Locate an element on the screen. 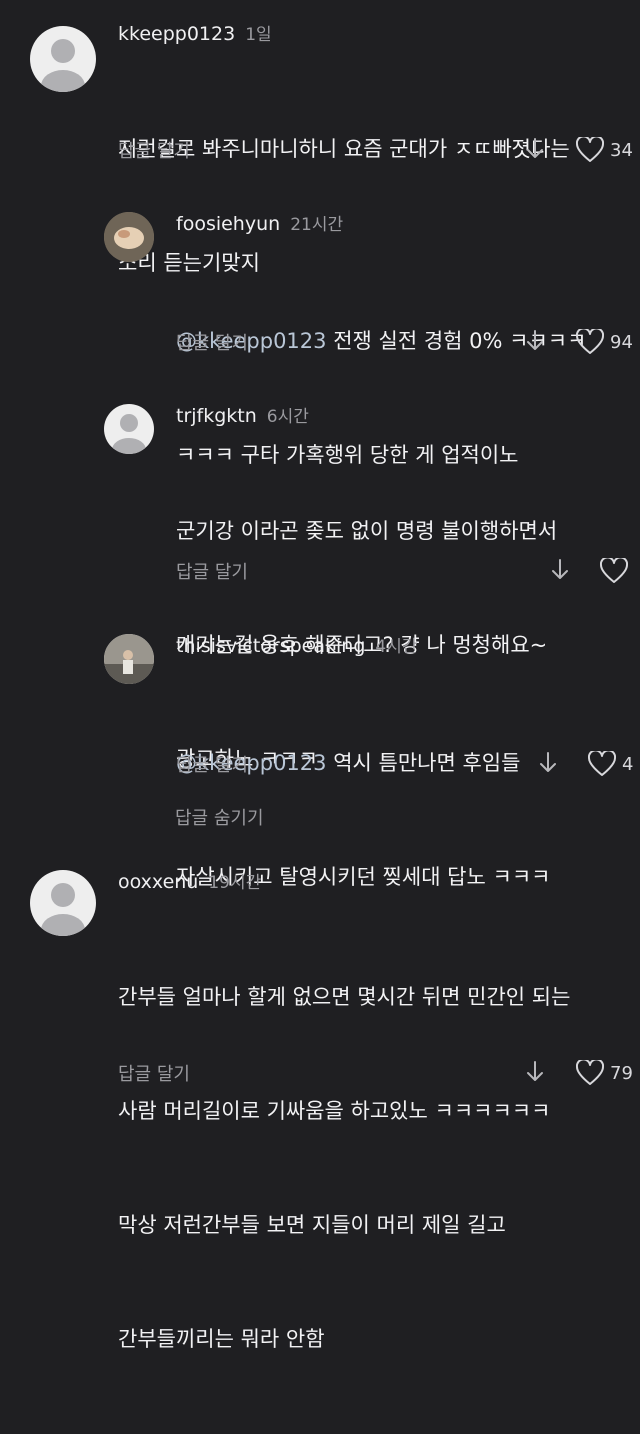  like-button: 79 is located at coordinates (604, 1073).